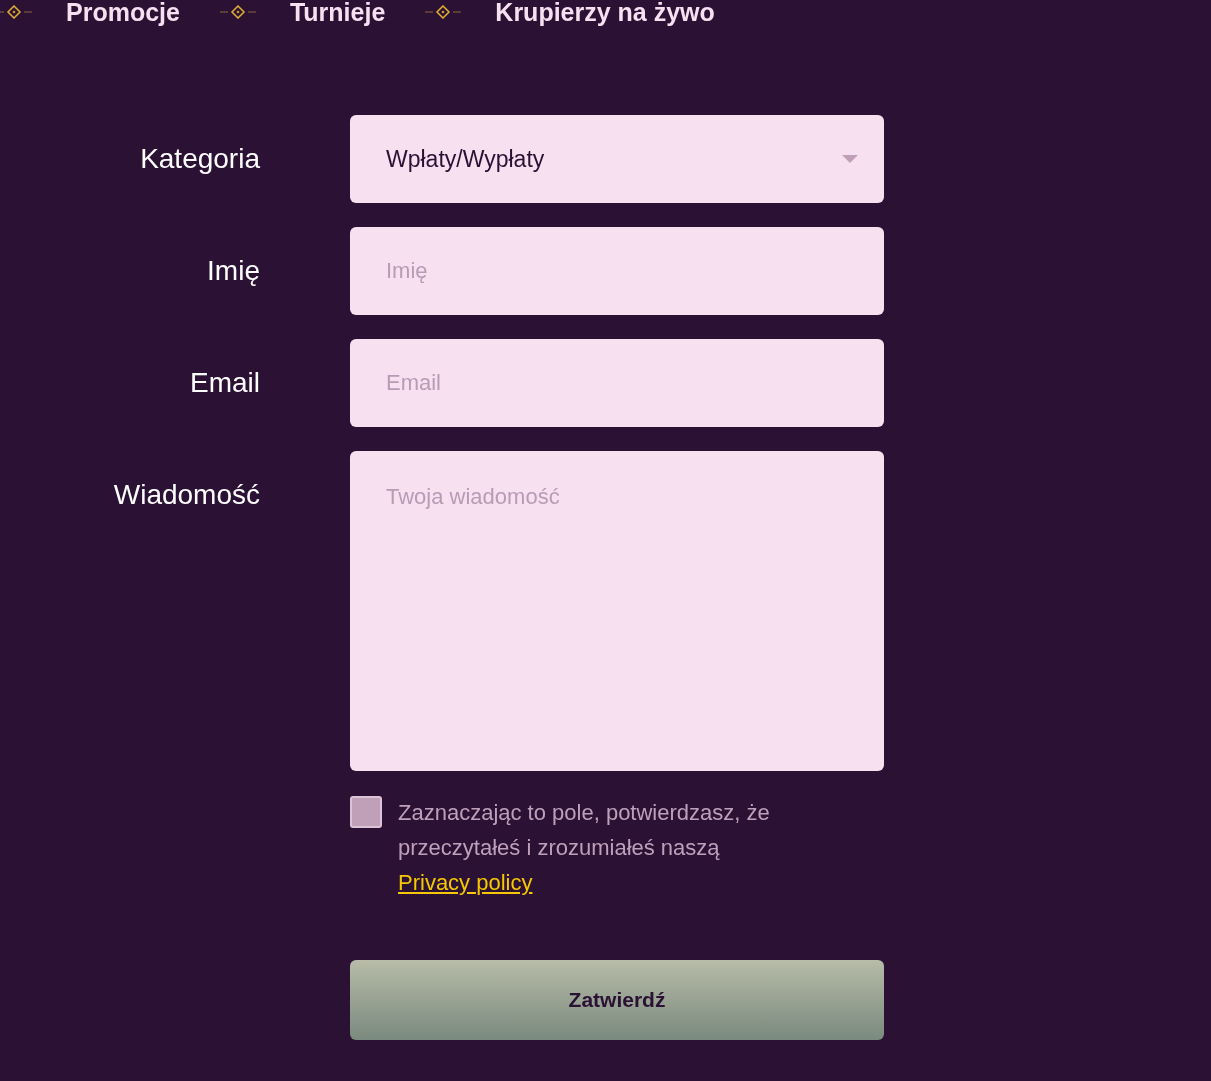  What do you see at coordinates (617, 1000) in the screenshot?
I see `submit-button: Zatwierdź` at bounding box center [617, 1000].